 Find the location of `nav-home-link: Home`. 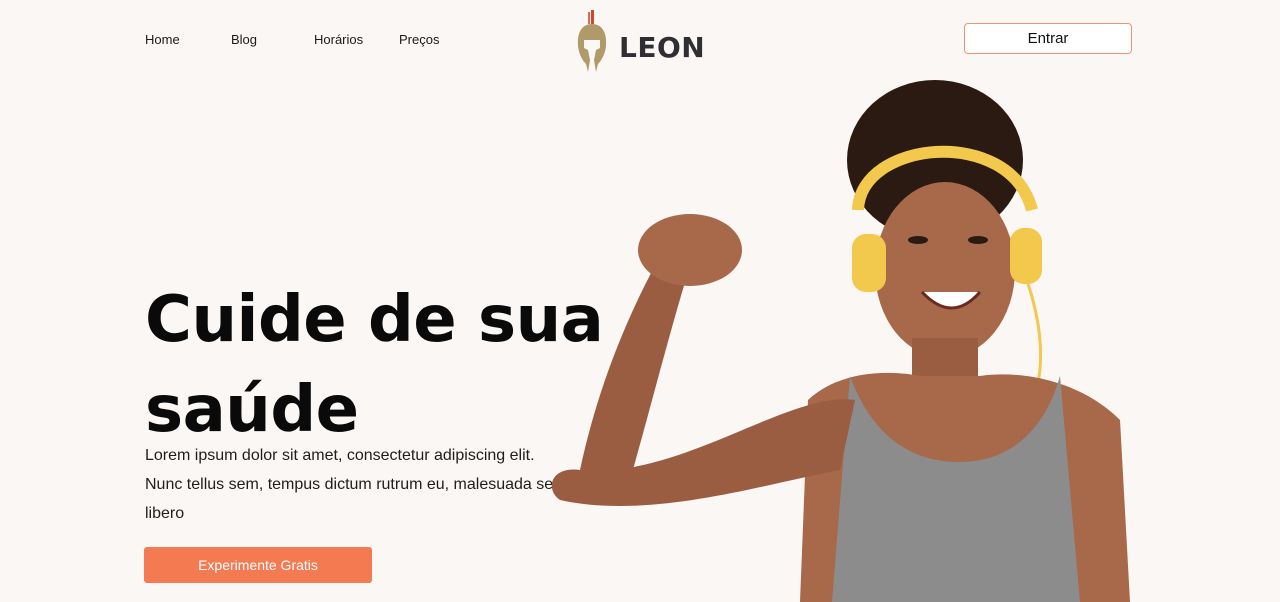

nav-home-link: Home is located at coordinates (162, 39).